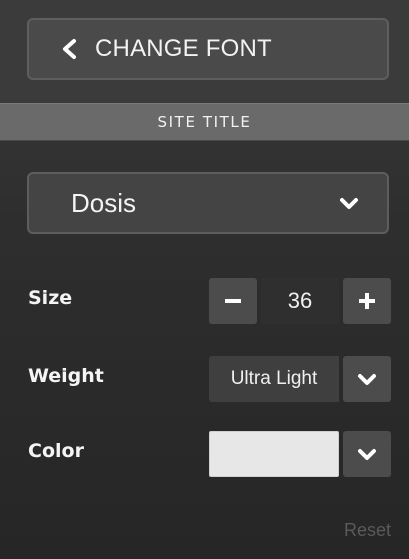 The height and width of the screenshot is (559, 409). I want to click on size-increase-button, so click(367, 301).